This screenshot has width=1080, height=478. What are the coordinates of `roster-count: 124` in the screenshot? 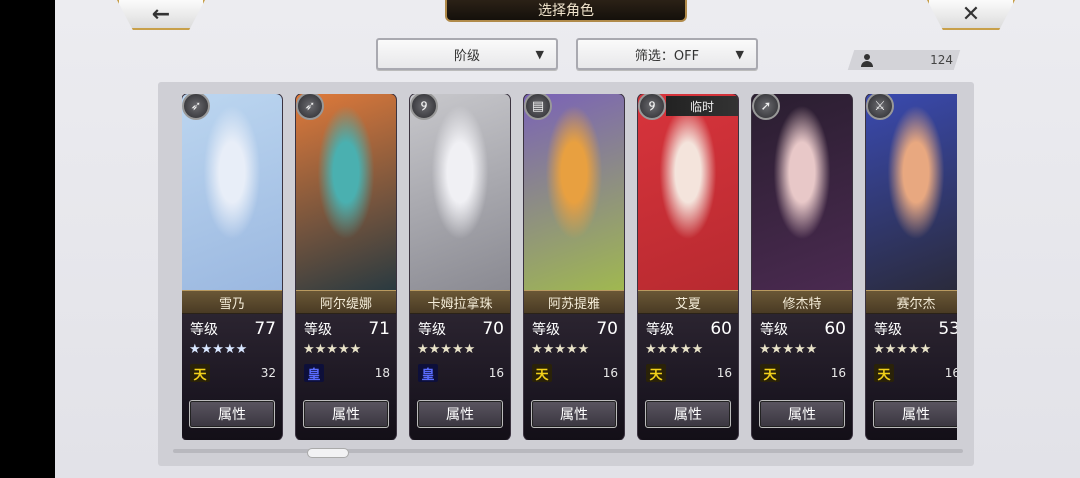 It's located at (907, 60).